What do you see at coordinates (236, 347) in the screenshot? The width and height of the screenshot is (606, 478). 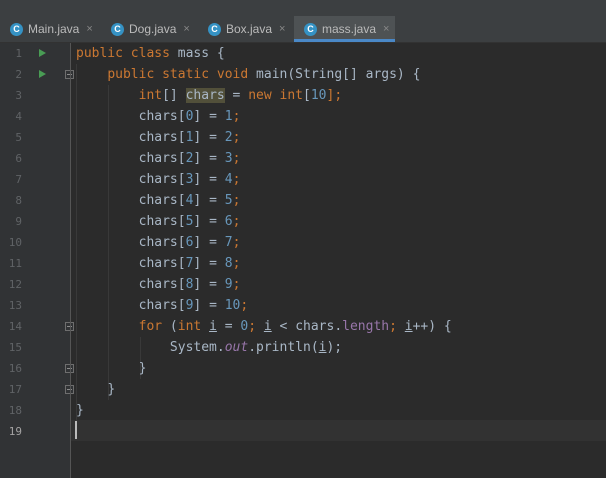 I see `static-field: out` at bounding box center [236, 347].